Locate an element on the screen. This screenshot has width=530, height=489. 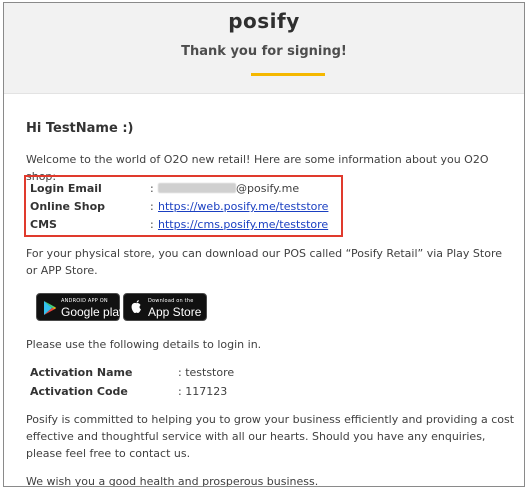
activation-code-value: : 117123 is located at coordinates (203, 391).